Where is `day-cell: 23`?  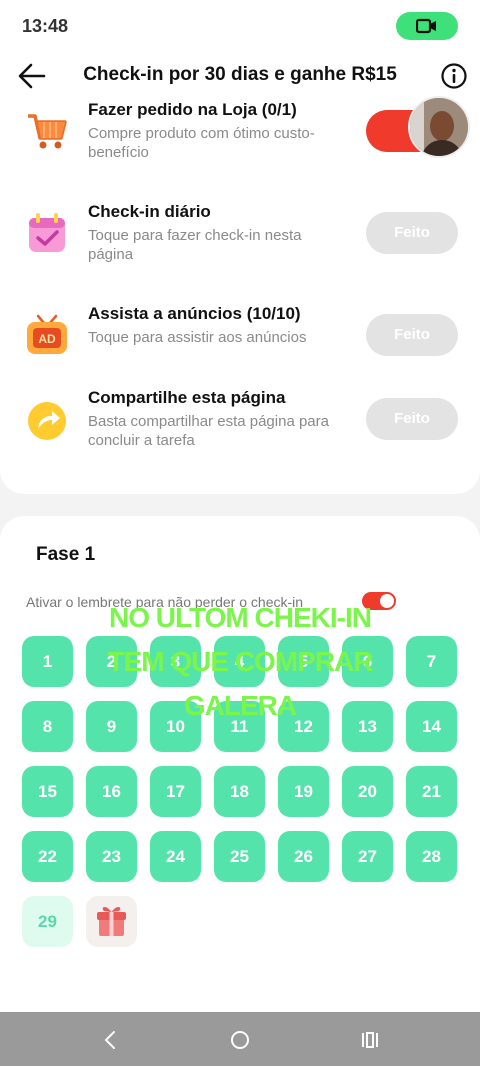
day-cell: 23 is located at coordinates (111, 856).